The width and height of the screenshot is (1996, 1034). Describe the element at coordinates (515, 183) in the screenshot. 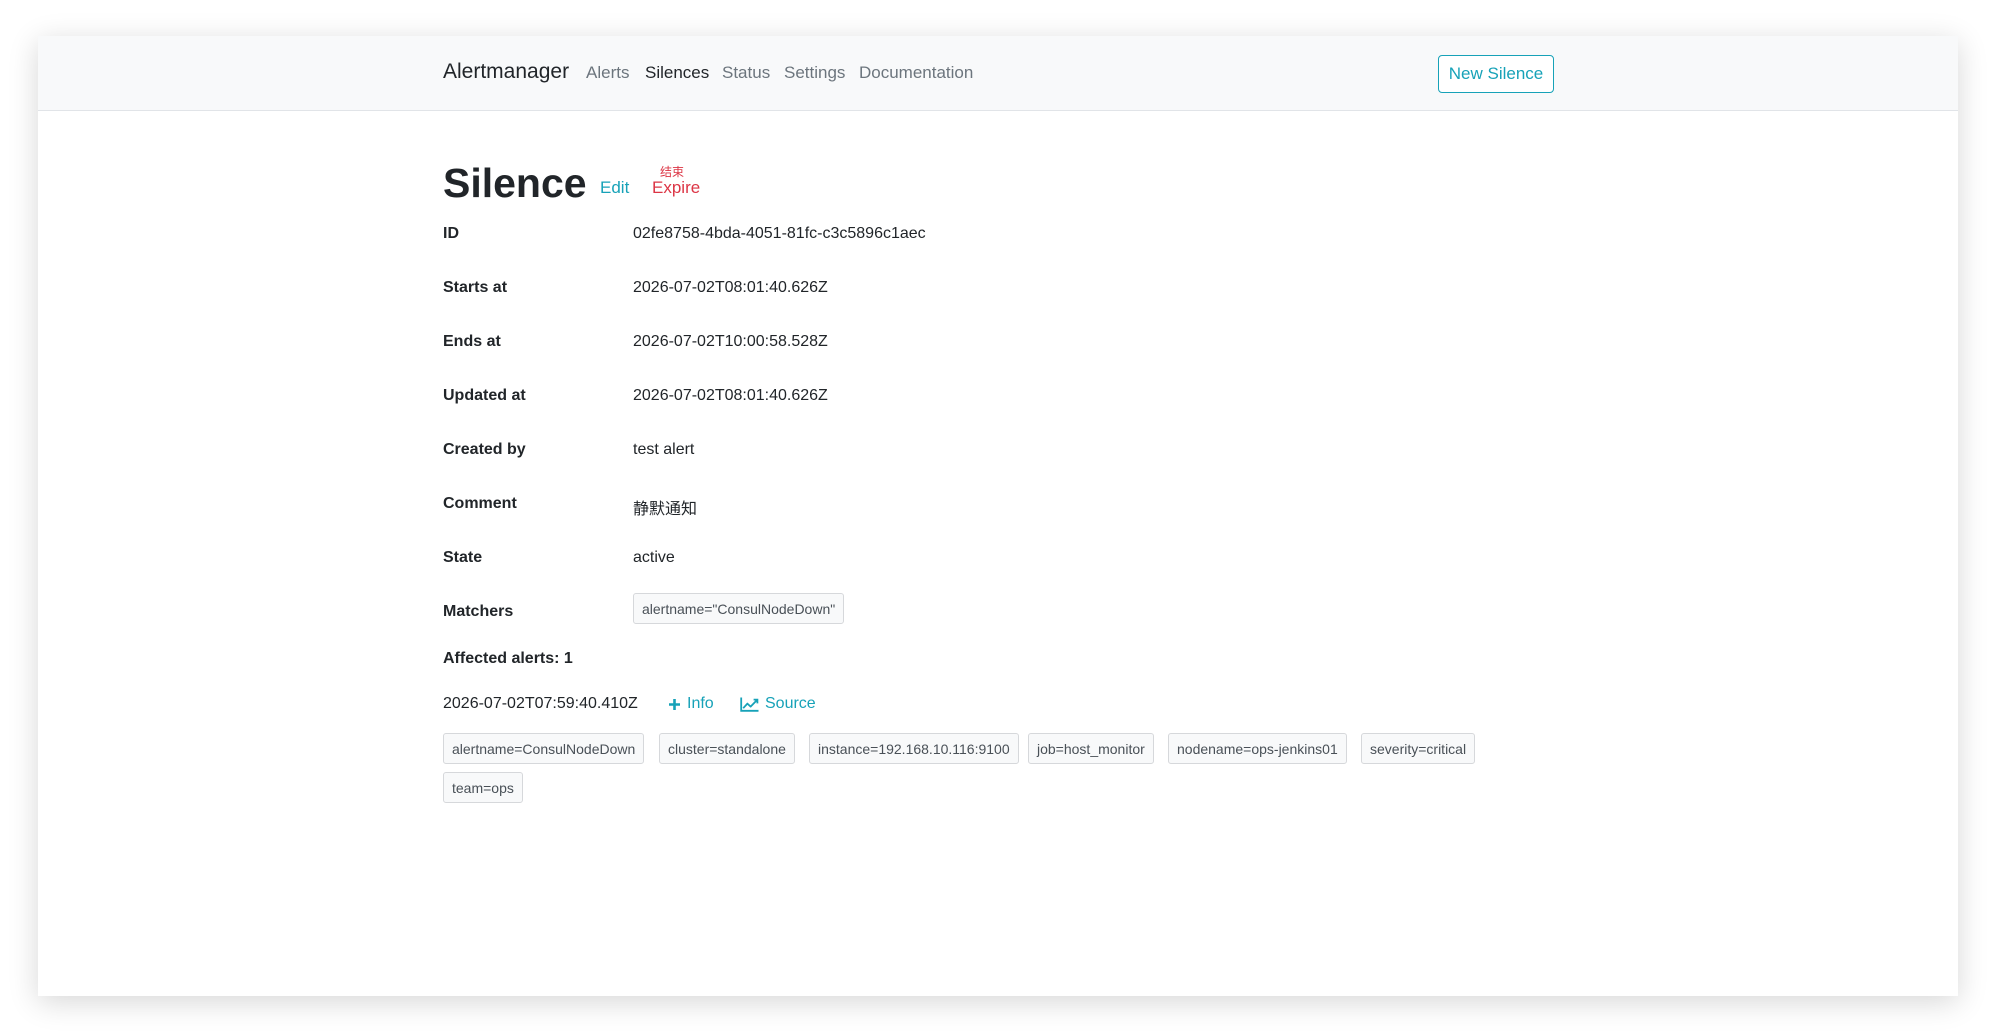

I see `page-title: Silence` at that location.